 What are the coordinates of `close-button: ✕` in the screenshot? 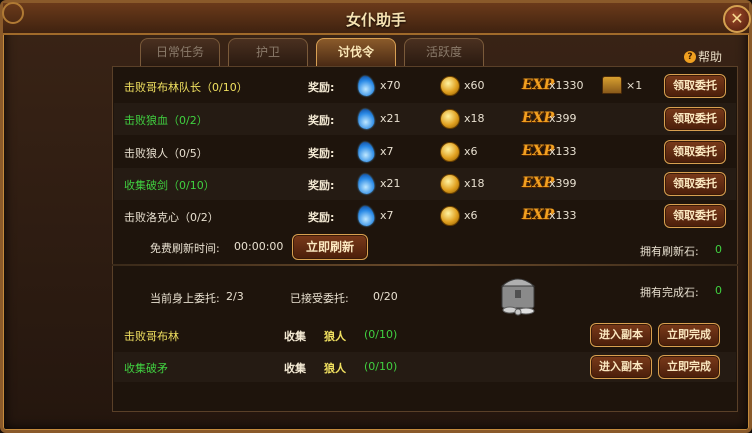 It's located at (737, 19).